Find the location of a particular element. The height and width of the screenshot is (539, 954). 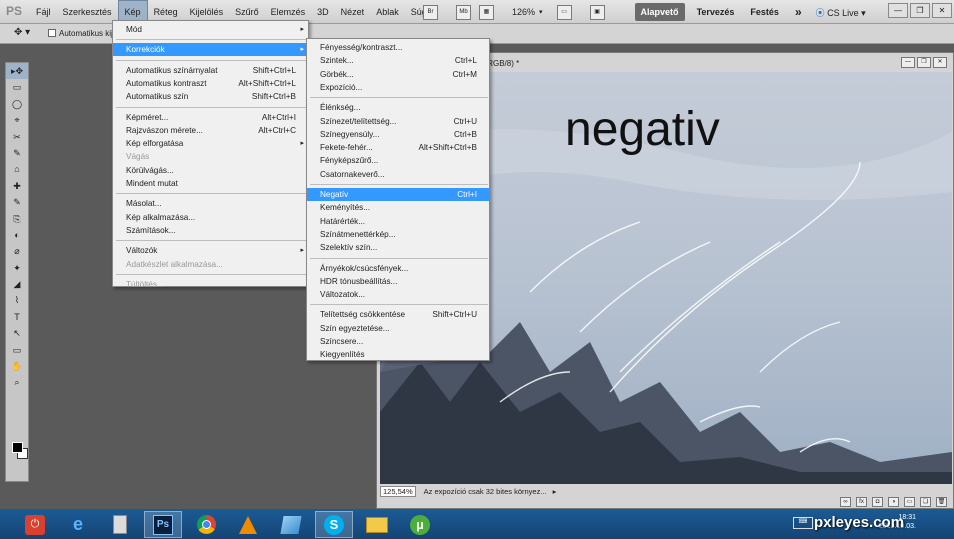

menu-item: Automatikus szín Shift+Ctrl+B is located at coordinates (210, 96).